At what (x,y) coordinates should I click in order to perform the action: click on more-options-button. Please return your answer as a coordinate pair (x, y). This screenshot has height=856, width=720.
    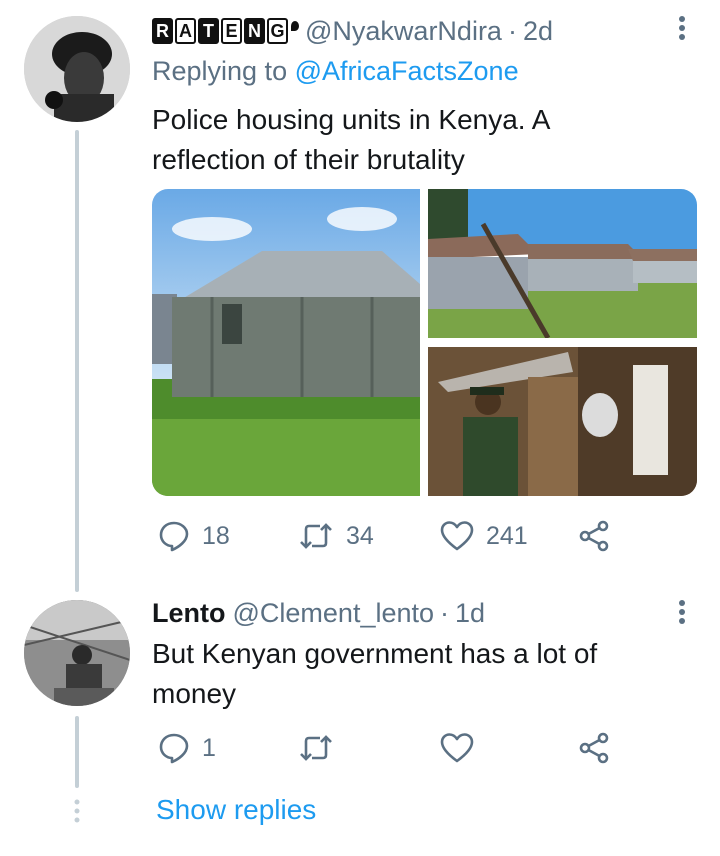
    Looking at the image, I should click on (682, 29).